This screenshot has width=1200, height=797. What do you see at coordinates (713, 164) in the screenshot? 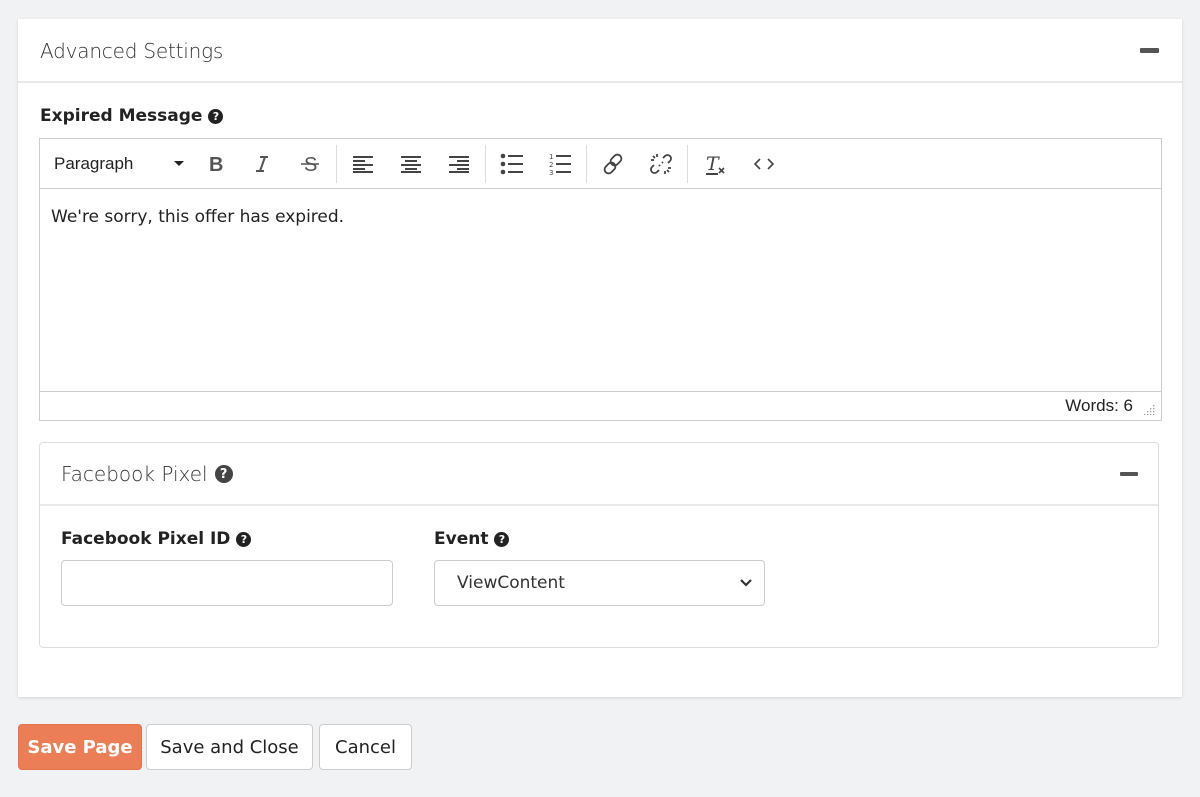
I see `svg-text: T` at bounding box center [713, 164].